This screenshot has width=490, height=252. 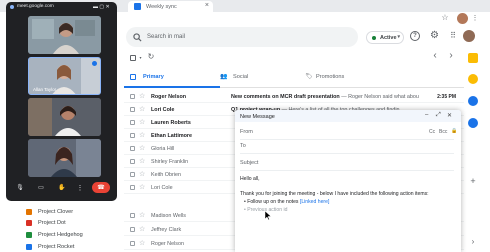 I want to click on to-label: To, so click(x=243, y=146).